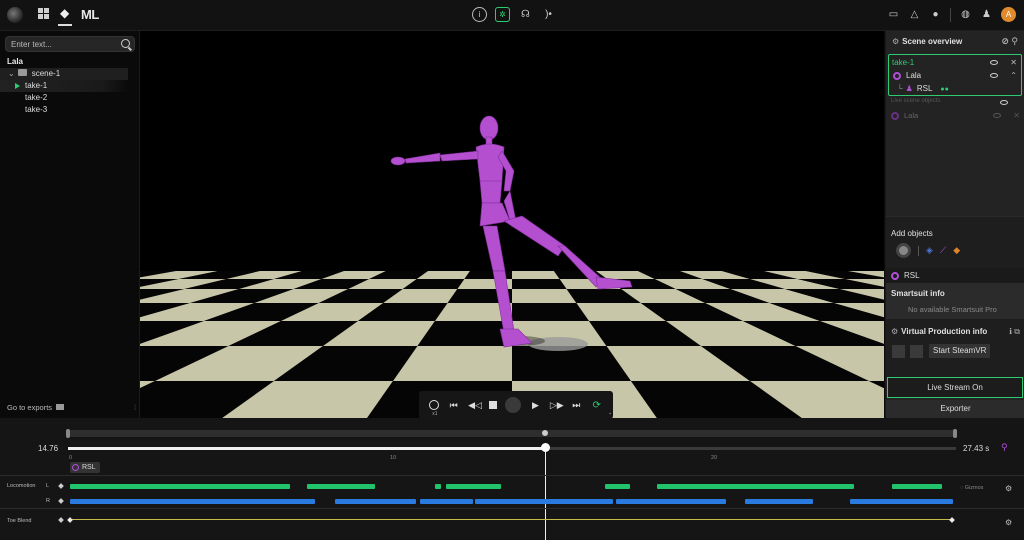  I want to click on layers-icon: ◆, so click(64, 13).